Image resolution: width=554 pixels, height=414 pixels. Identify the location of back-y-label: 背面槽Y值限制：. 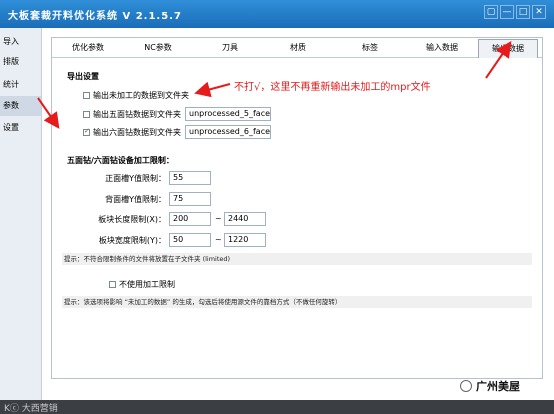
(135, 199).